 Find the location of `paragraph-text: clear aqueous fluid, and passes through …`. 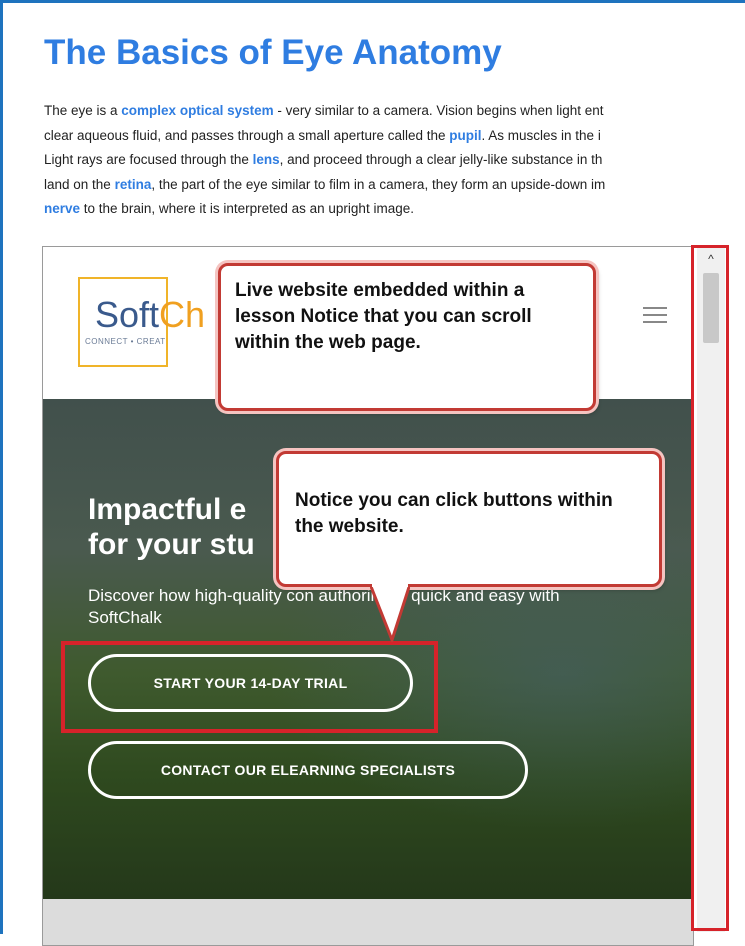

paragraph-text: clear aqueous fluid, and passes through … is located at coordinates (247, 135).